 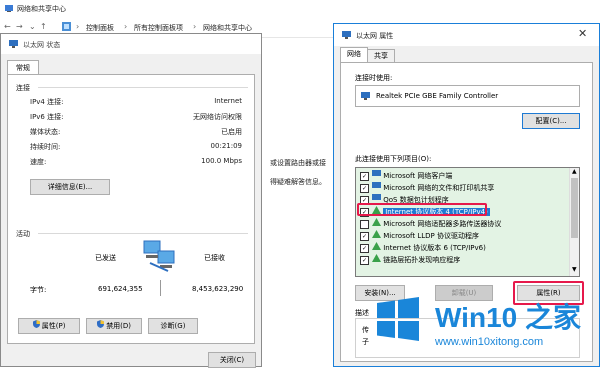 I want to click on list-item: ✓ Microsoft LLDP 协议驱动程序, so click(x=419, y=235).